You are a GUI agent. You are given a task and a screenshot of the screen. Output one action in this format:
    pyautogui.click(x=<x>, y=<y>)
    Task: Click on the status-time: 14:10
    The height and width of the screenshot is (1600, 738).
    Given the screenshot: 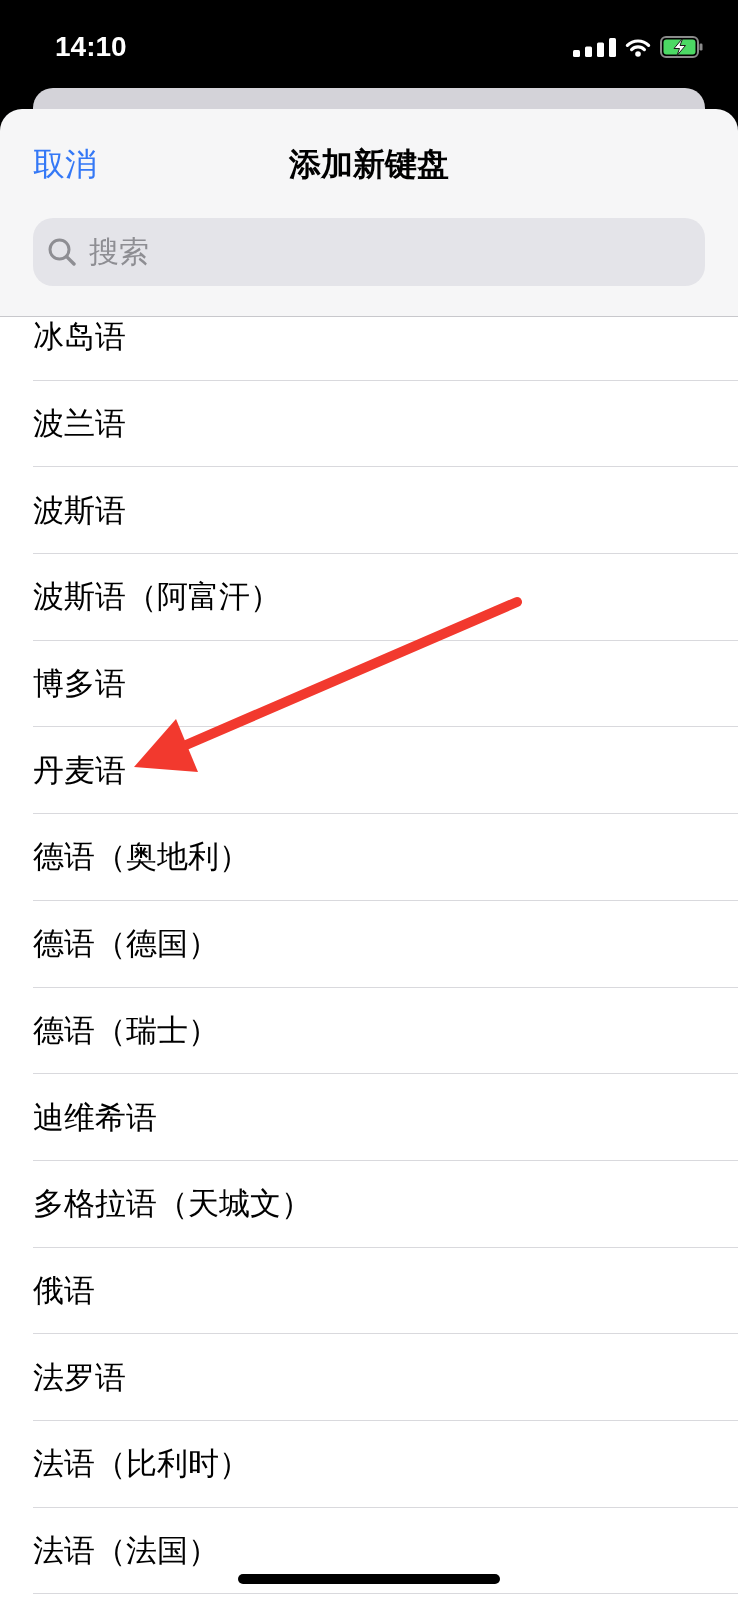 What is the action you would take?
    pyautogui.click(x=91, y=47)
    